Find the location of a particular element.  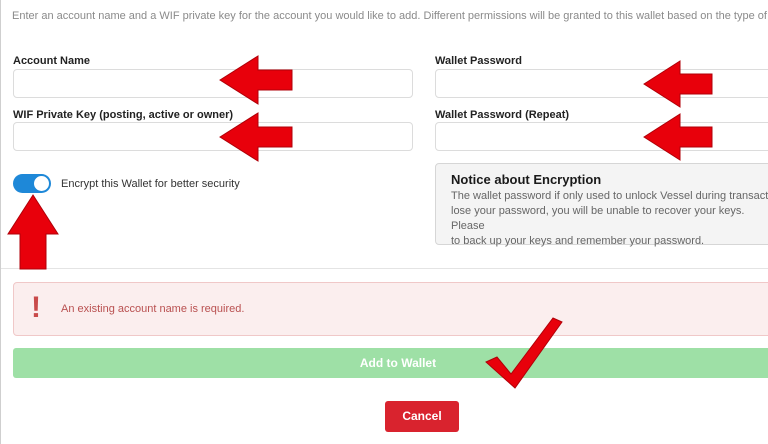

account-name-input is located at coordinates (213, 83).